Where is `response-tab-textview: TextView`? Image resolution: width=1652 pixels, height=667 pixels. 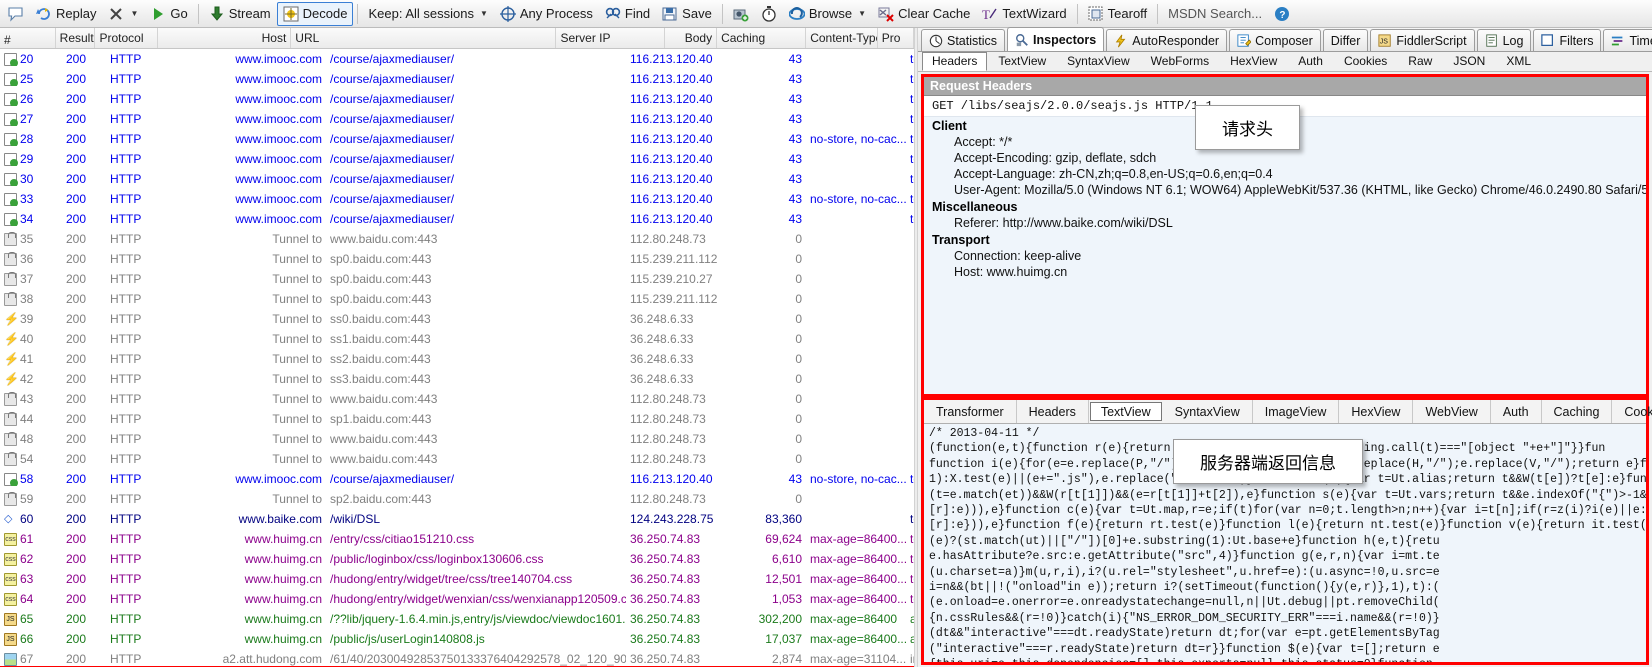
response-tab-textview: TextView is located at coordinates (1125, 411).